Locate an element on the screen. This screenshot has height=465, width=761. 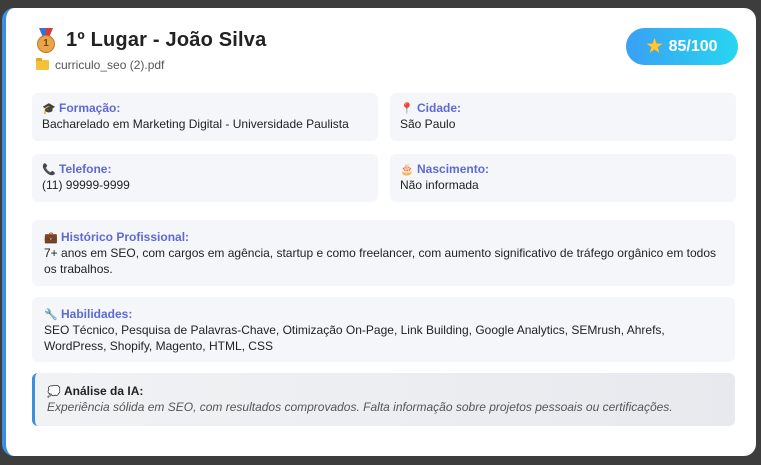
field-label: 📍 Cidade: is located at coordinates (431, 108).